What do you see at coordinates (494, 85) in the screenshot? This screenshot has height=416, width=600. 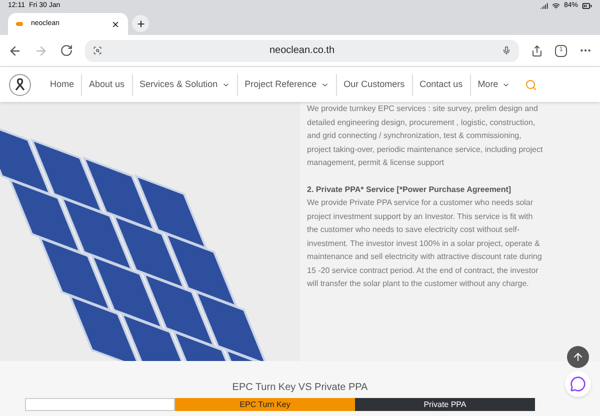 I see `nav-item: More` at bounding box center [494, 85].